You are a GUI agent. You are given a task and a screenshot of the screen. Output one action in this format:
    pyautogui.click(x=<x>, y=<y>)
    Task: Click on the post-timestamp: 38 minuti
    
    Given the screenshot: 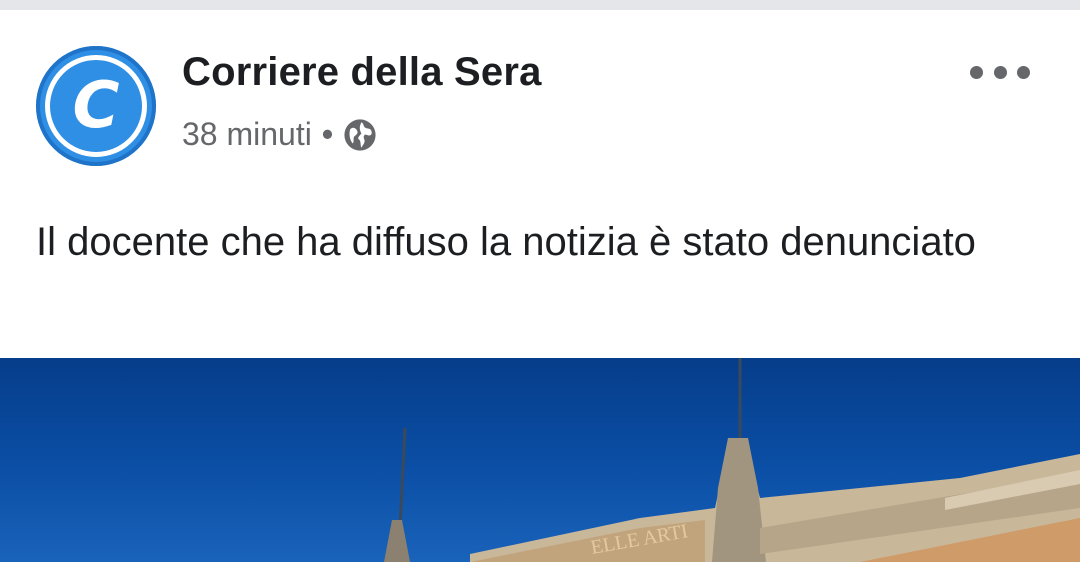 What is the action you would take?
    pyautogui.click(x=247, y=134)
    